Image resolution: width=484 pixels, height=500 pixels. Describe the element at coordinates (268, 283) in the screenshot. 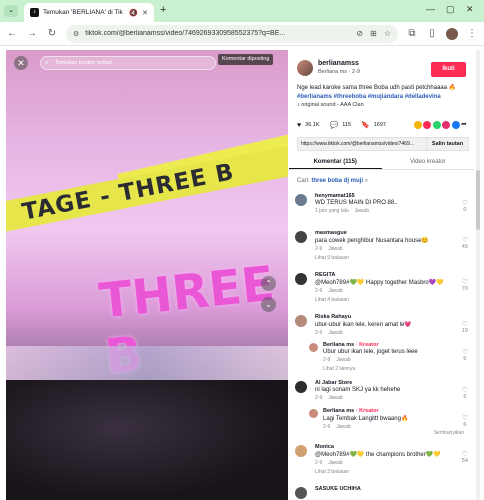

I see `previous-video-icon: ⌃` at that location.